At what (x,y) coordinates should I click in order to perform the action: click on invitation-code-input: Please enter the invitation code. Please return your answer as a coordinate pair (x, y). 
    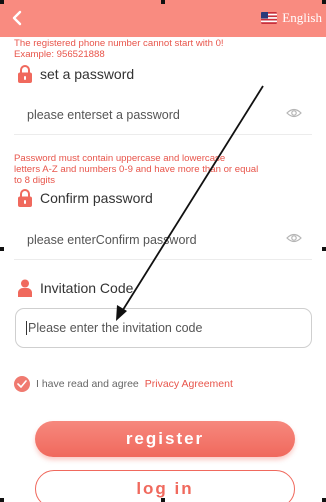
    Looking at the image, I should click on (163, 328).